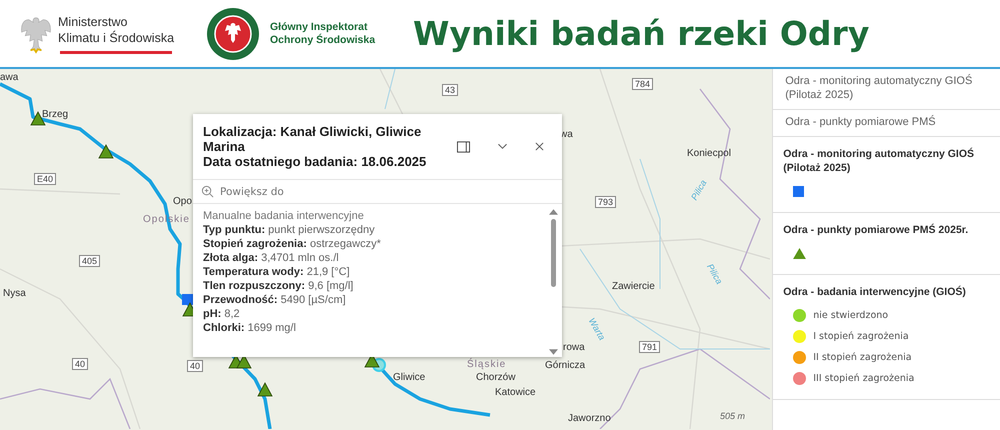 This screenshot has width=1000, height=430. Describe the element at coordinates (553, 212) in the screenshot. I see `scroll-up-icon` at that location.